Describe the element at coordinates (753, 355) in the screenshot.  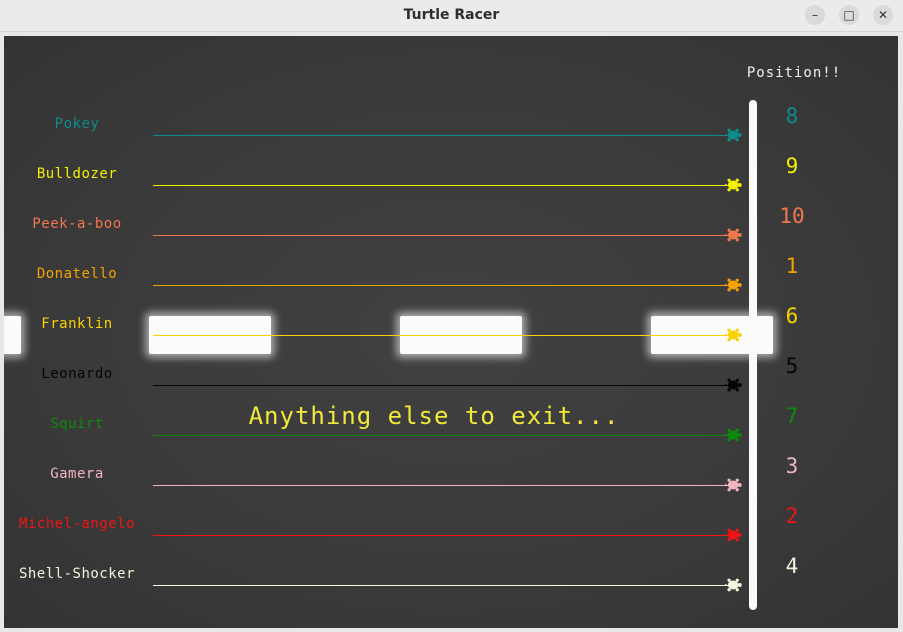
I see `finish-line` at that location.